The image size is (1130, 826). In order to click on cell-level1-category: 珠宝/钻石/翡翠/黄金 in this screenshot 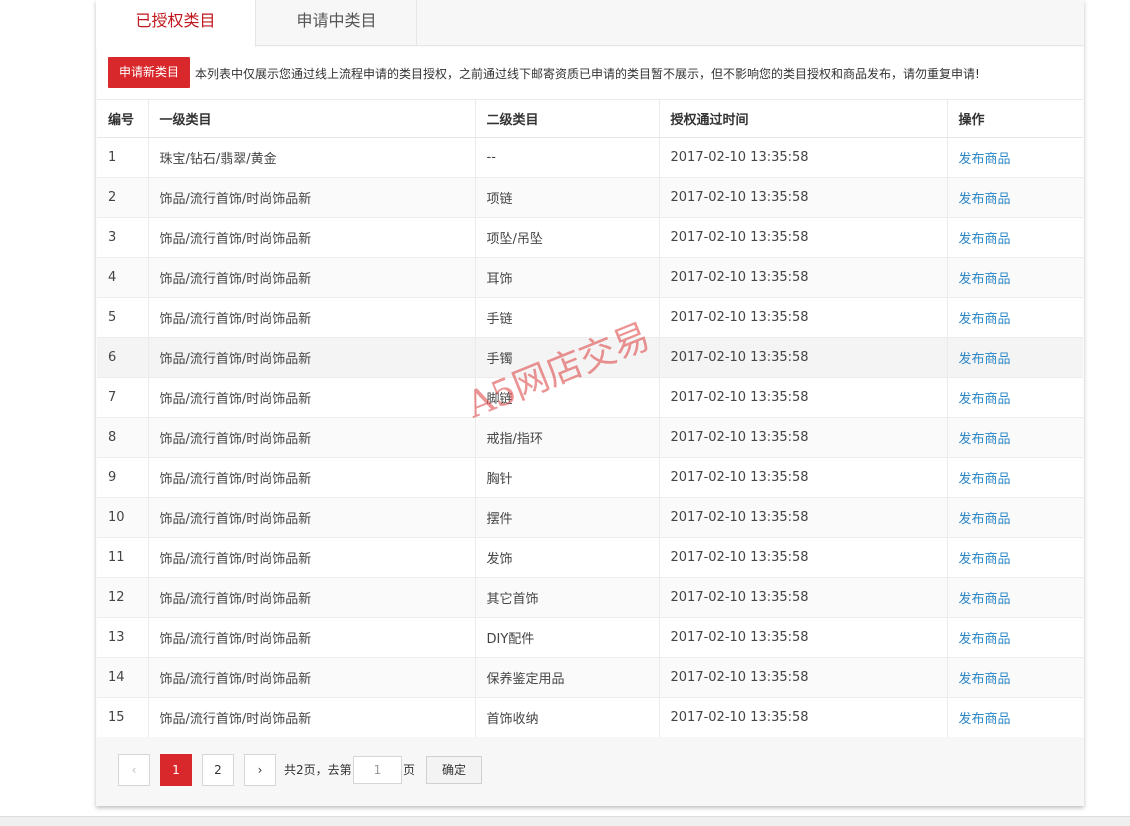, I will do `click(312, 157)`.